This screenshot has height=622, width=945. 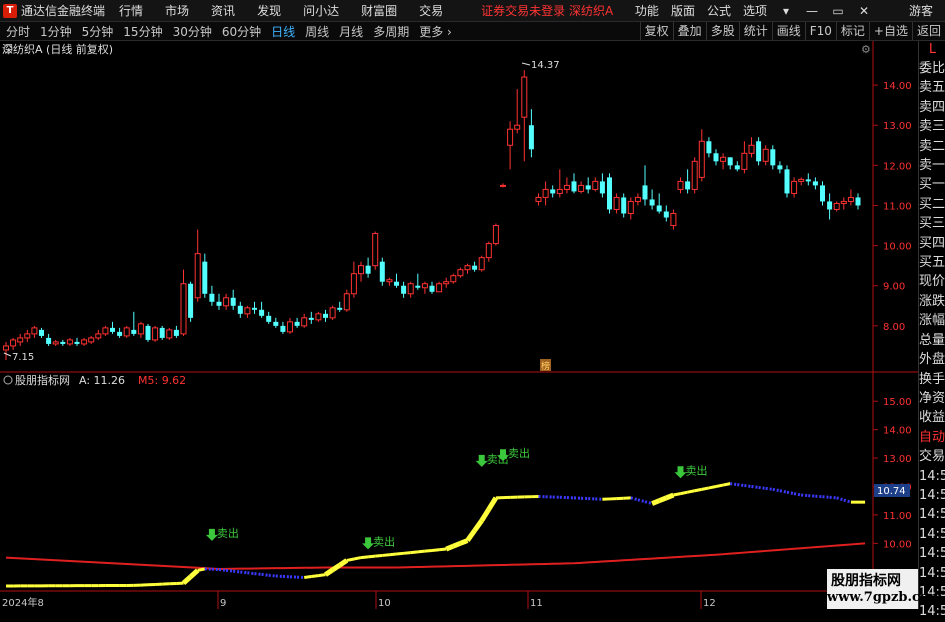 I want to click on period-5min: 5分钟, so click(x=98, y=31).